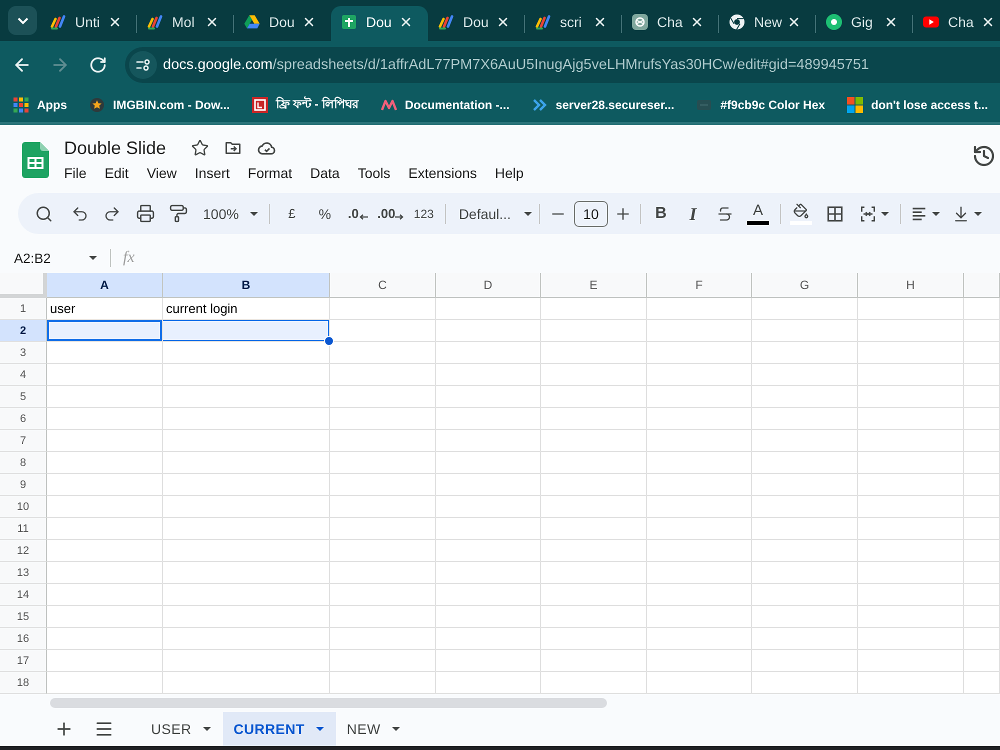  I want to click on bookmark-link: Apps, so click(40, 105).